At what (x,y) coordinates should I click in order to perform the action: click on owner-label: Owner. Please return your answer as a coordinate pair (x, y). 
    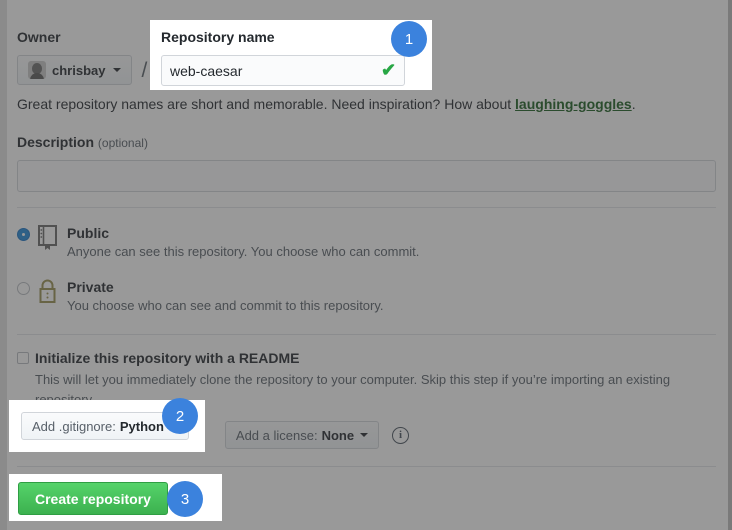
    Looking at the image, I should click on (39, 37).